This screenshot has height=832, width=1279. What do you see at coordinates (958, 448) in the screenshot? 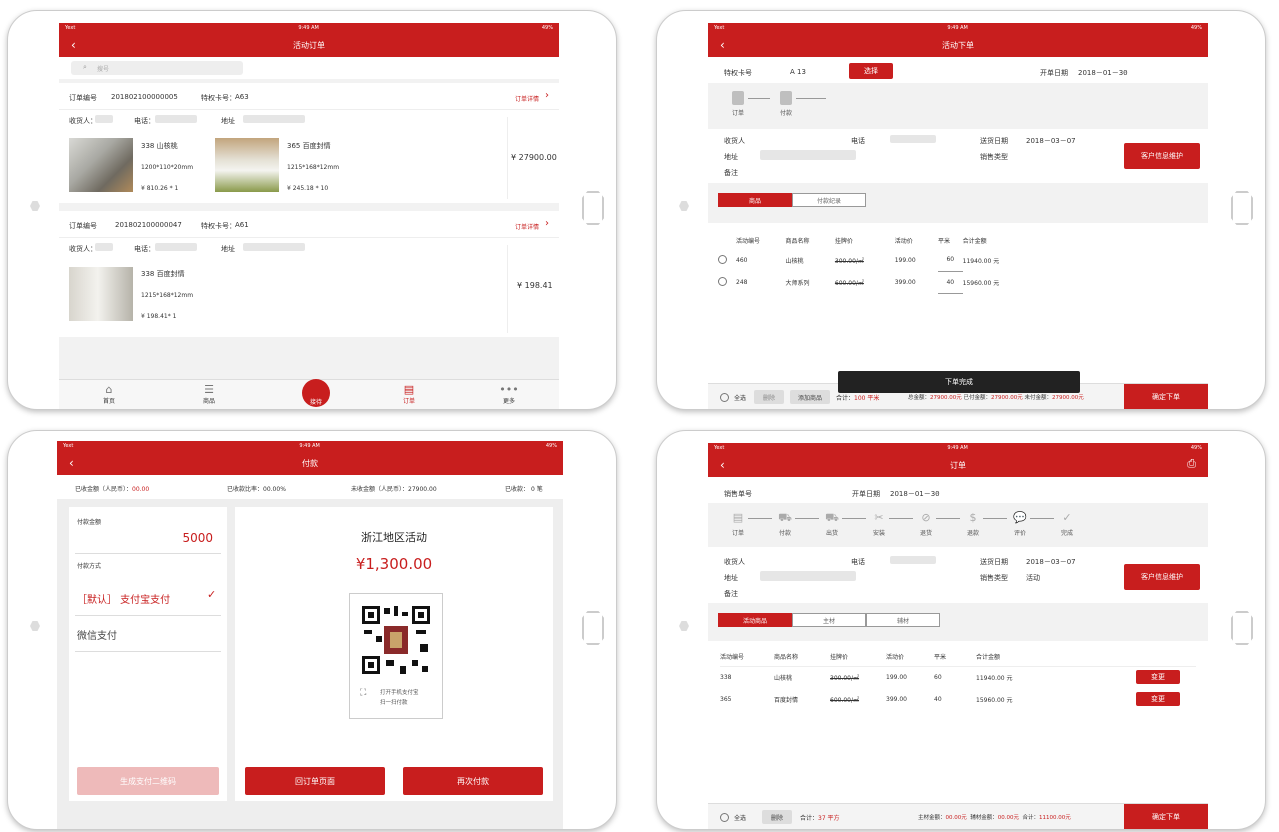
I see `status-bar: Yext 9:49 AM 49%` at bounding box center [958, 448].